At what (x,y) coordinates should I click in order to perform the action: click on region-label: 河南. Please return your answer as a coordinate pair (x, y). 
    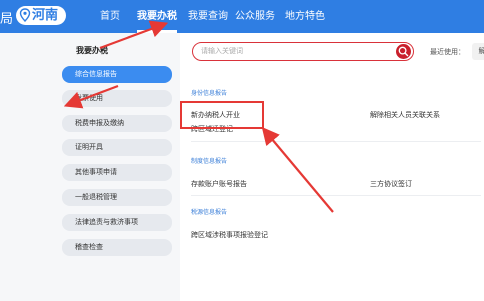
    Looking at the image, I should click on (45, 15).